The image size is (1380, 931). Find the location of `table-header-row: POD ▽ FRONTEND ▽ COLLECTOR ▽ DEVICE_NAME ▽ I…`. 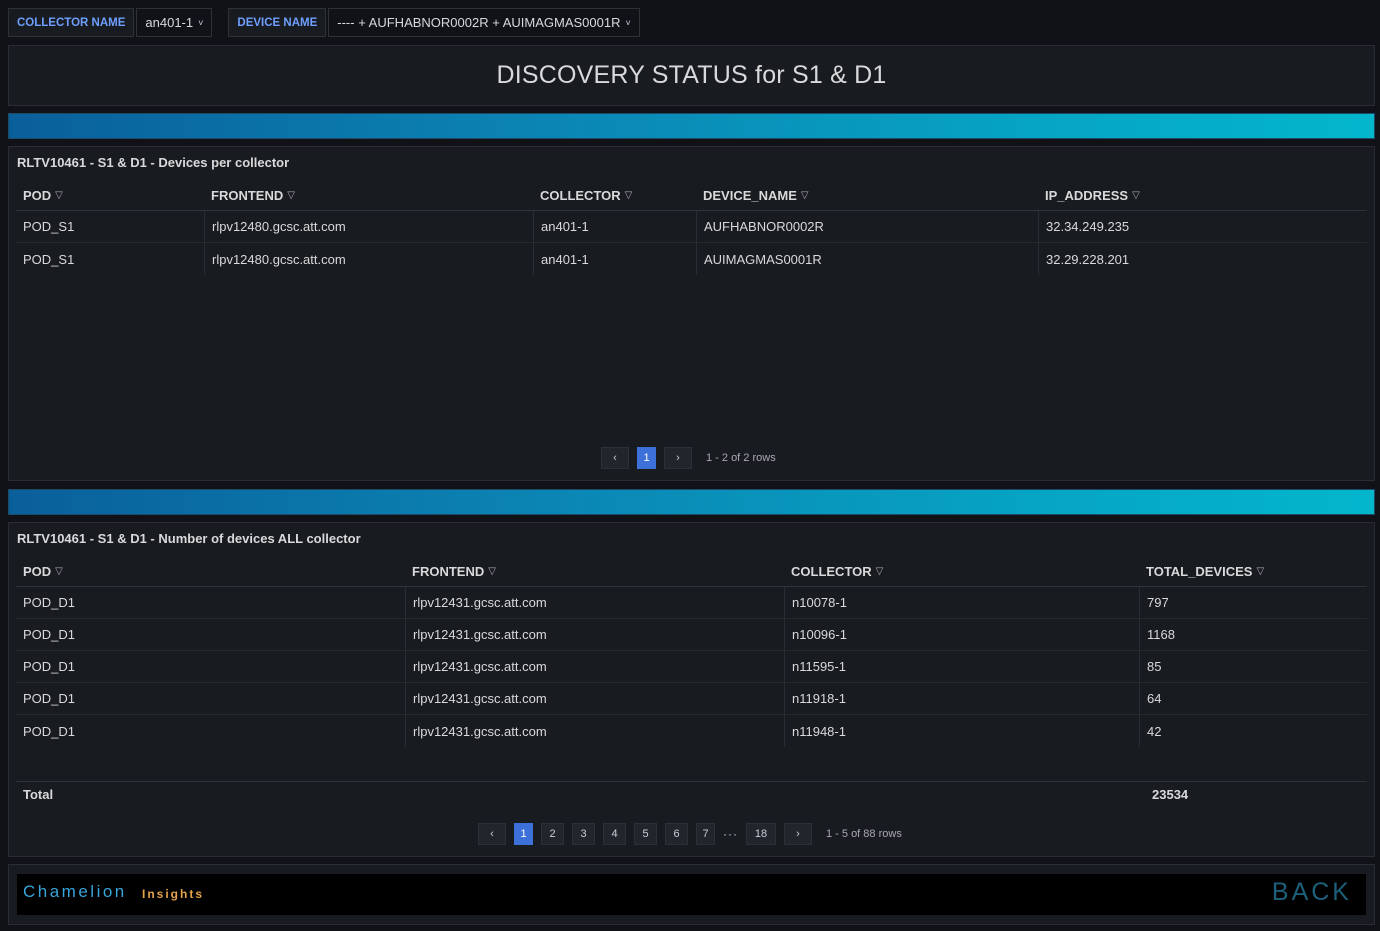

table-header-row: POD ▽ FRONTEND ▽ COLLECTOR ▽ DEVICE_NAME ▽ I… is located at coordinates (691, 196).